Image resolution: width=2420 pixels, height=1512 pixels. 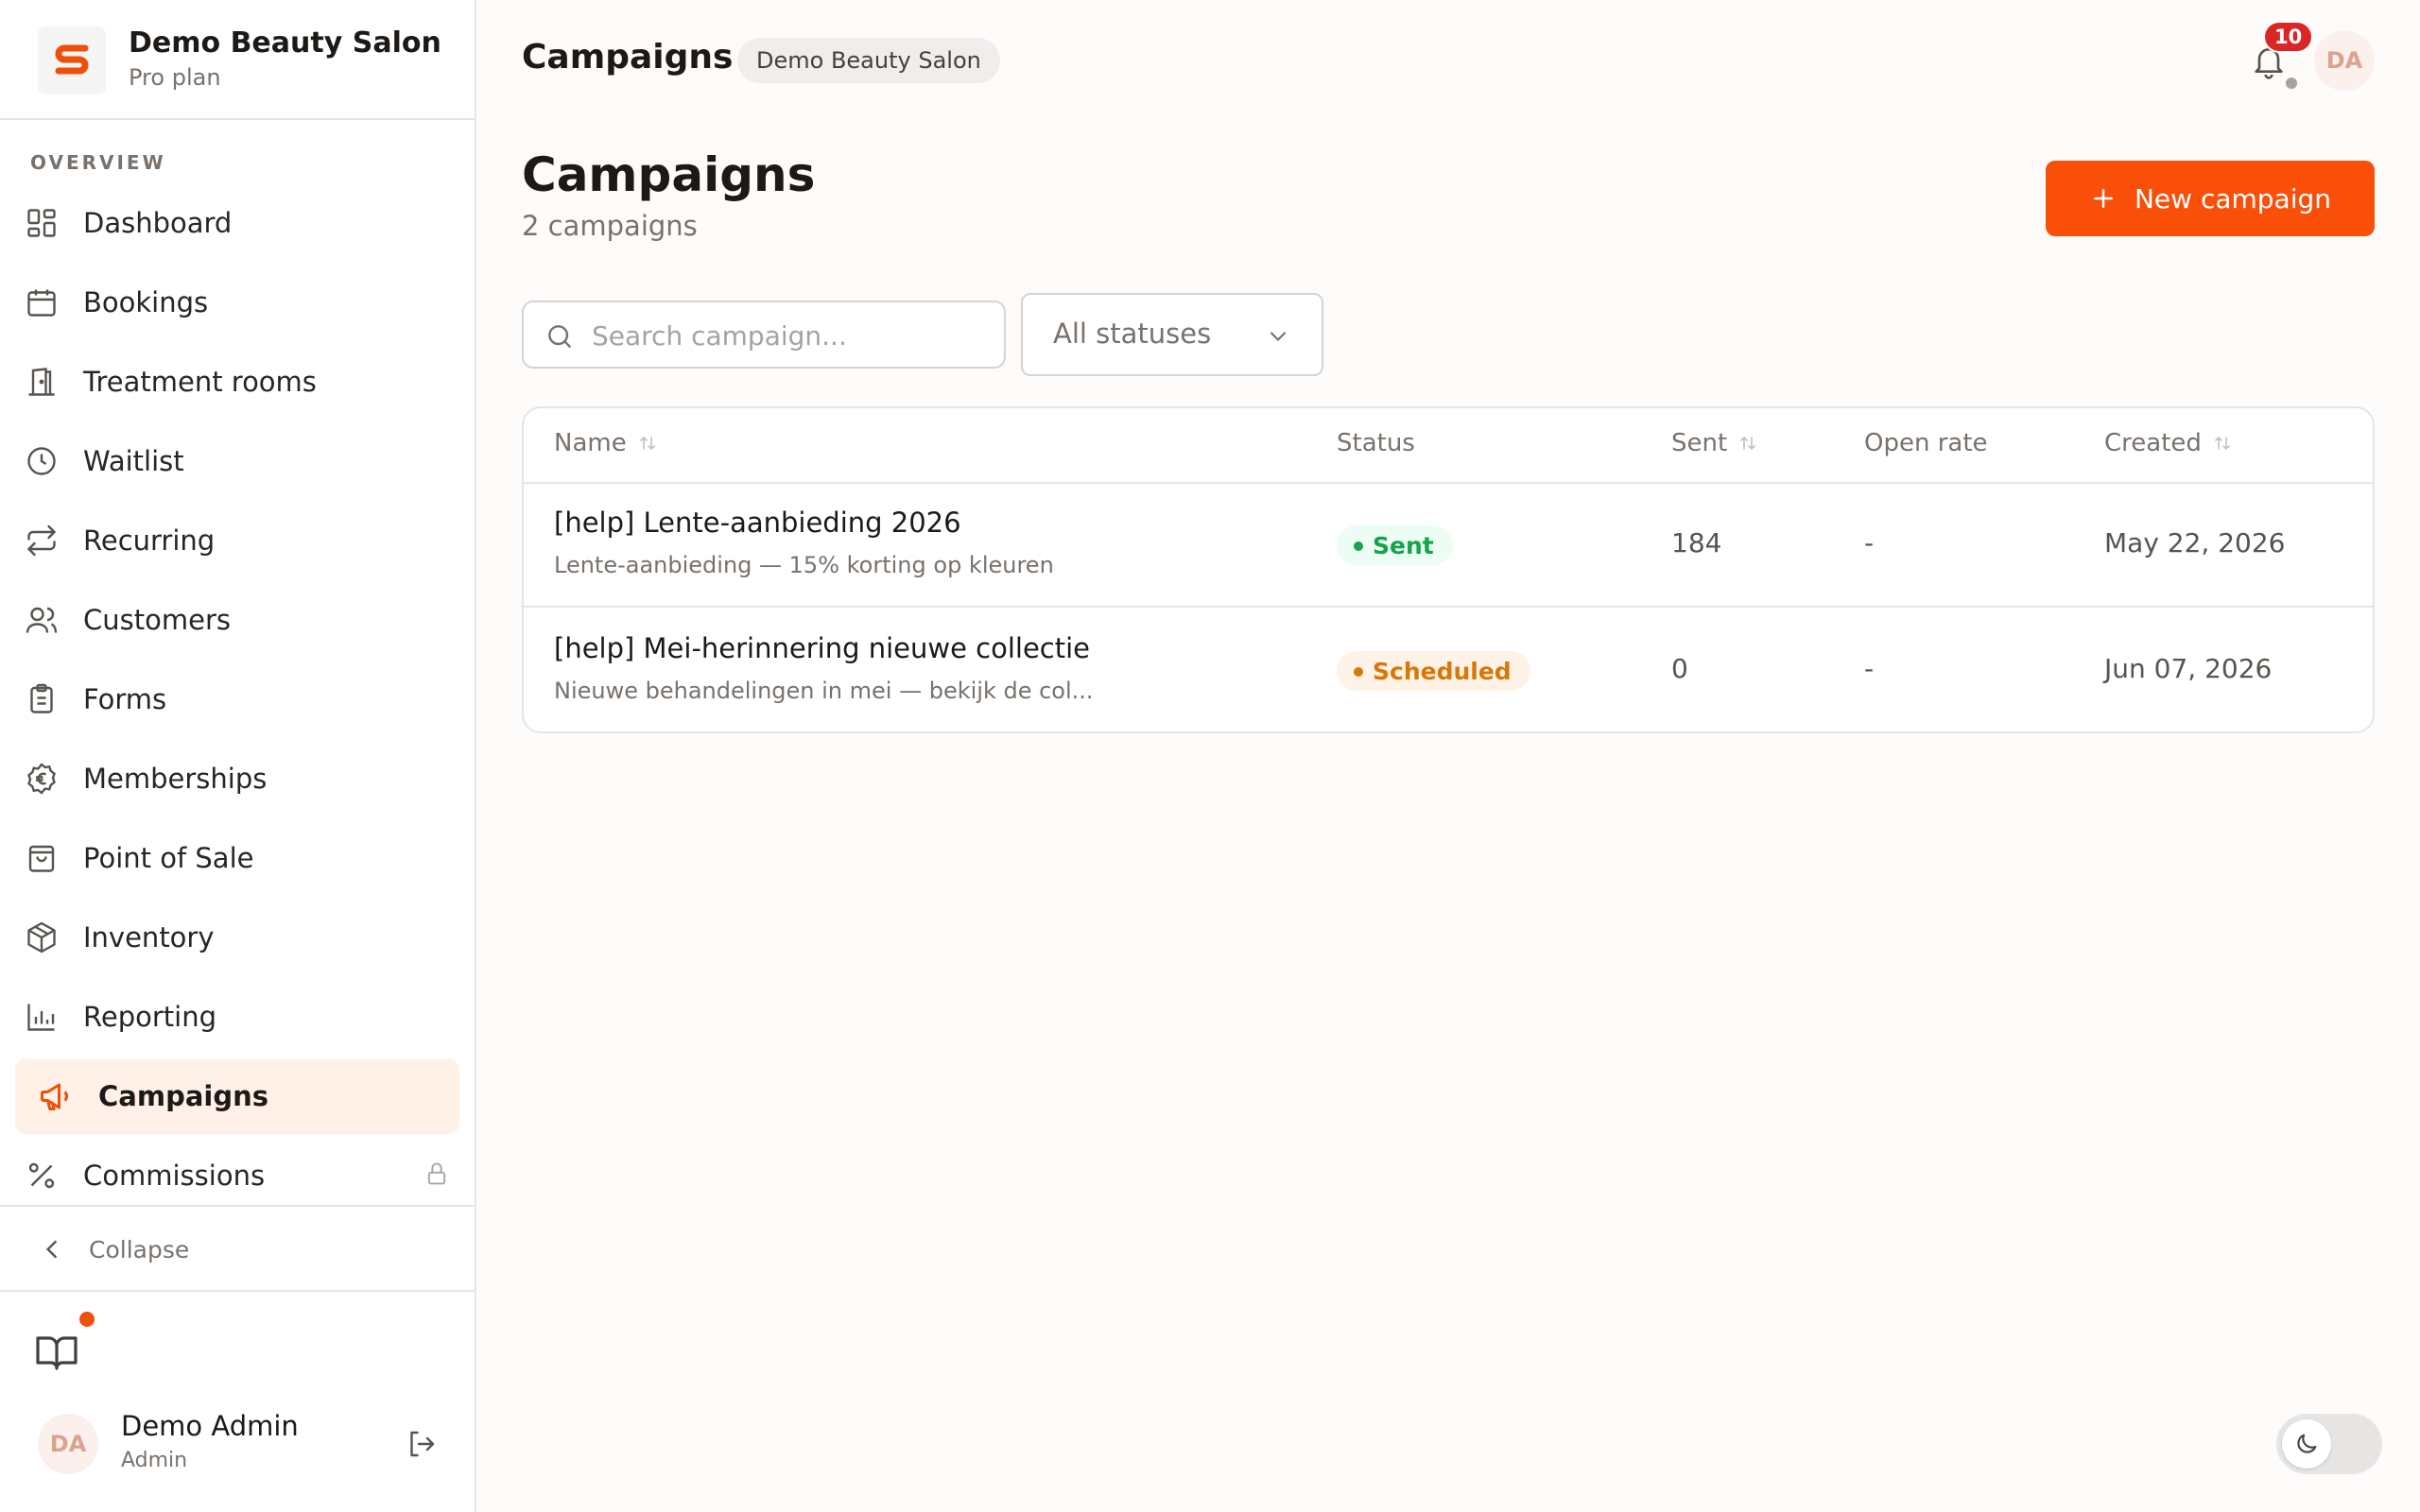 I want to click on sidebar-item-label: Customers, so click(x=157, y=620).